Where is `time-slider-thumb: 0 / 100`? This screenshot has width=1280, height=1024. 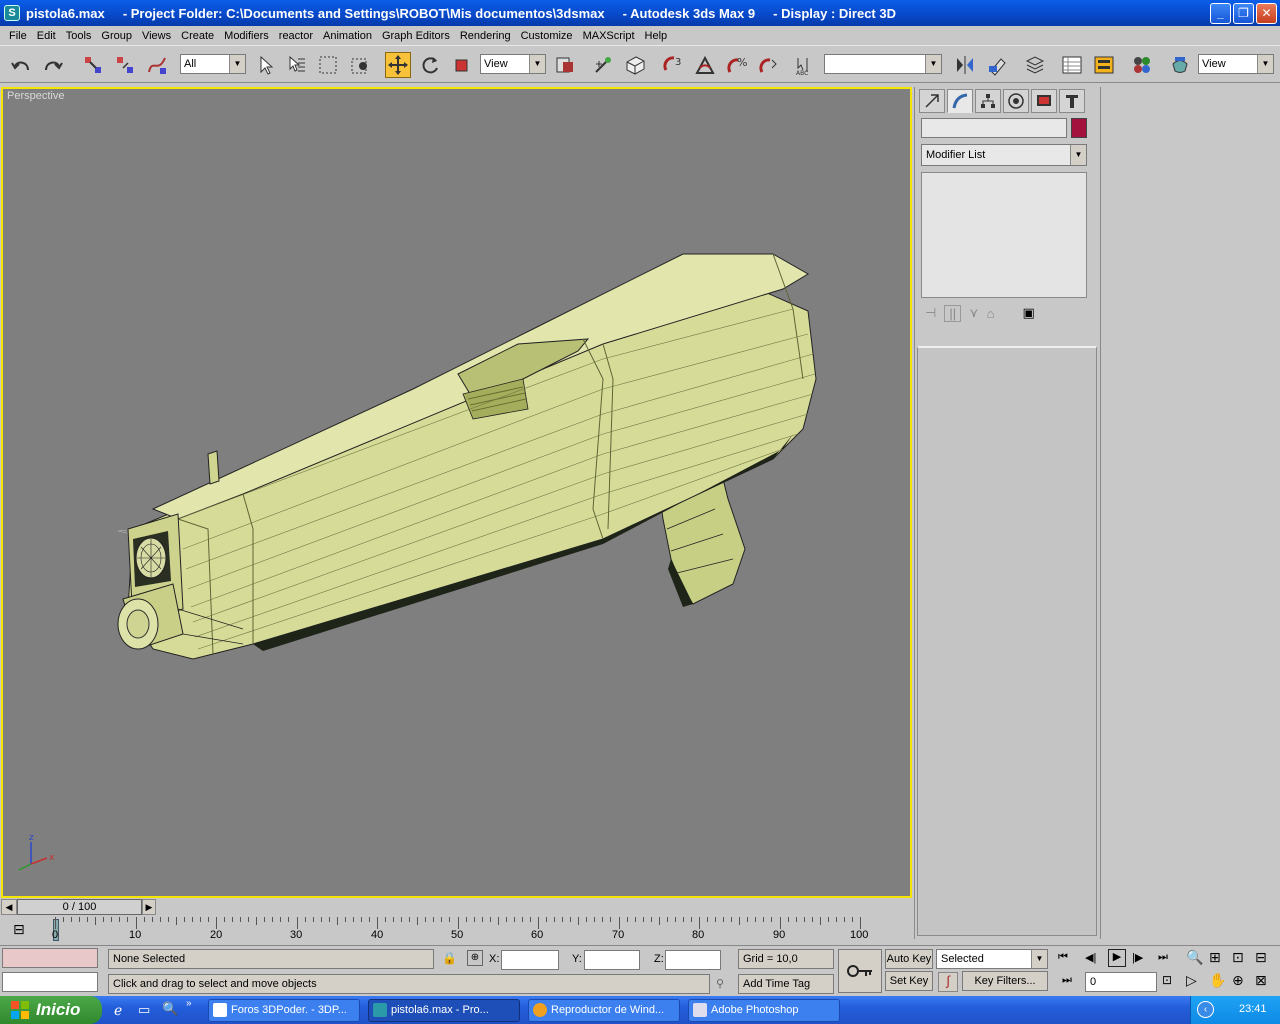 time-slider-thumb: 0 / 100 is located at coordinates (79, 907).